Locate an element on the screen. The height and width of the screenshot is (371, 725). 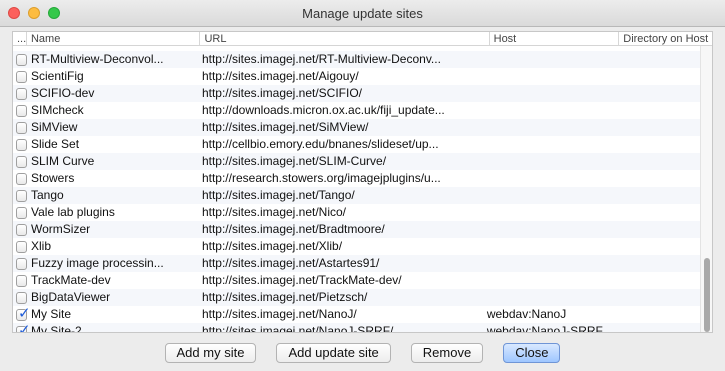
table-row: Xlib http://sites.imagej.net/Xlib/ is located at coordinates (357, 246).